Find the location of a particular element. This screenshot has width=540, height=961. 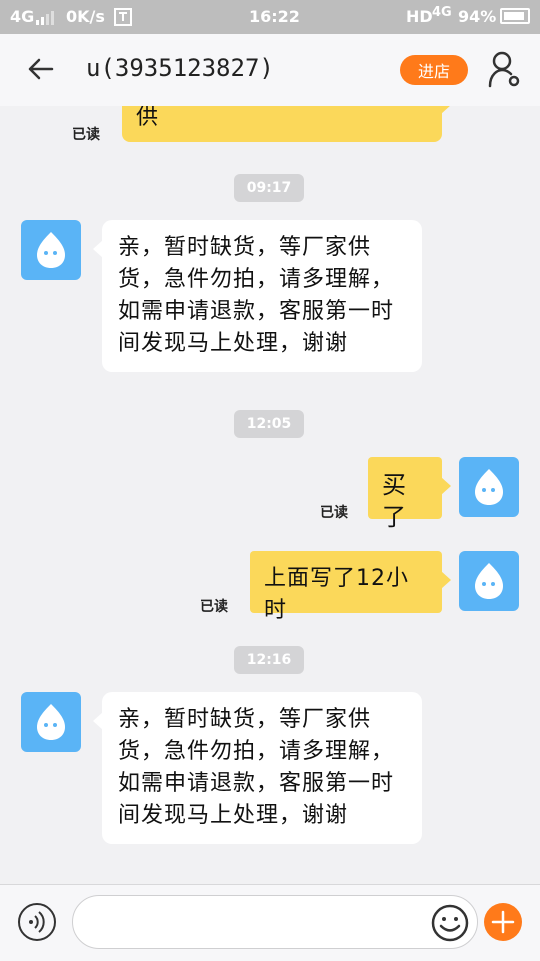

voice-wave-icon is located at coordinates (37, 922).